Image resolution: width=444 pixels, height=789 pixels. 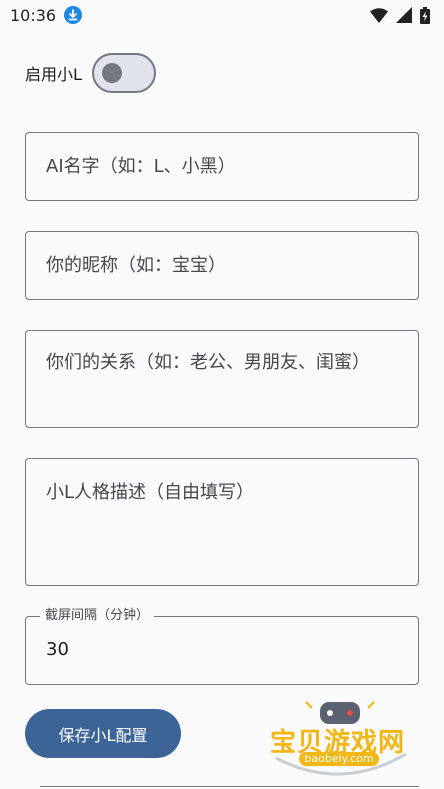 What do you see at coordinates (103, 733) in the screenshot?
I see `save-config-button: 保存小L配置` at bounding box center [103, 733].